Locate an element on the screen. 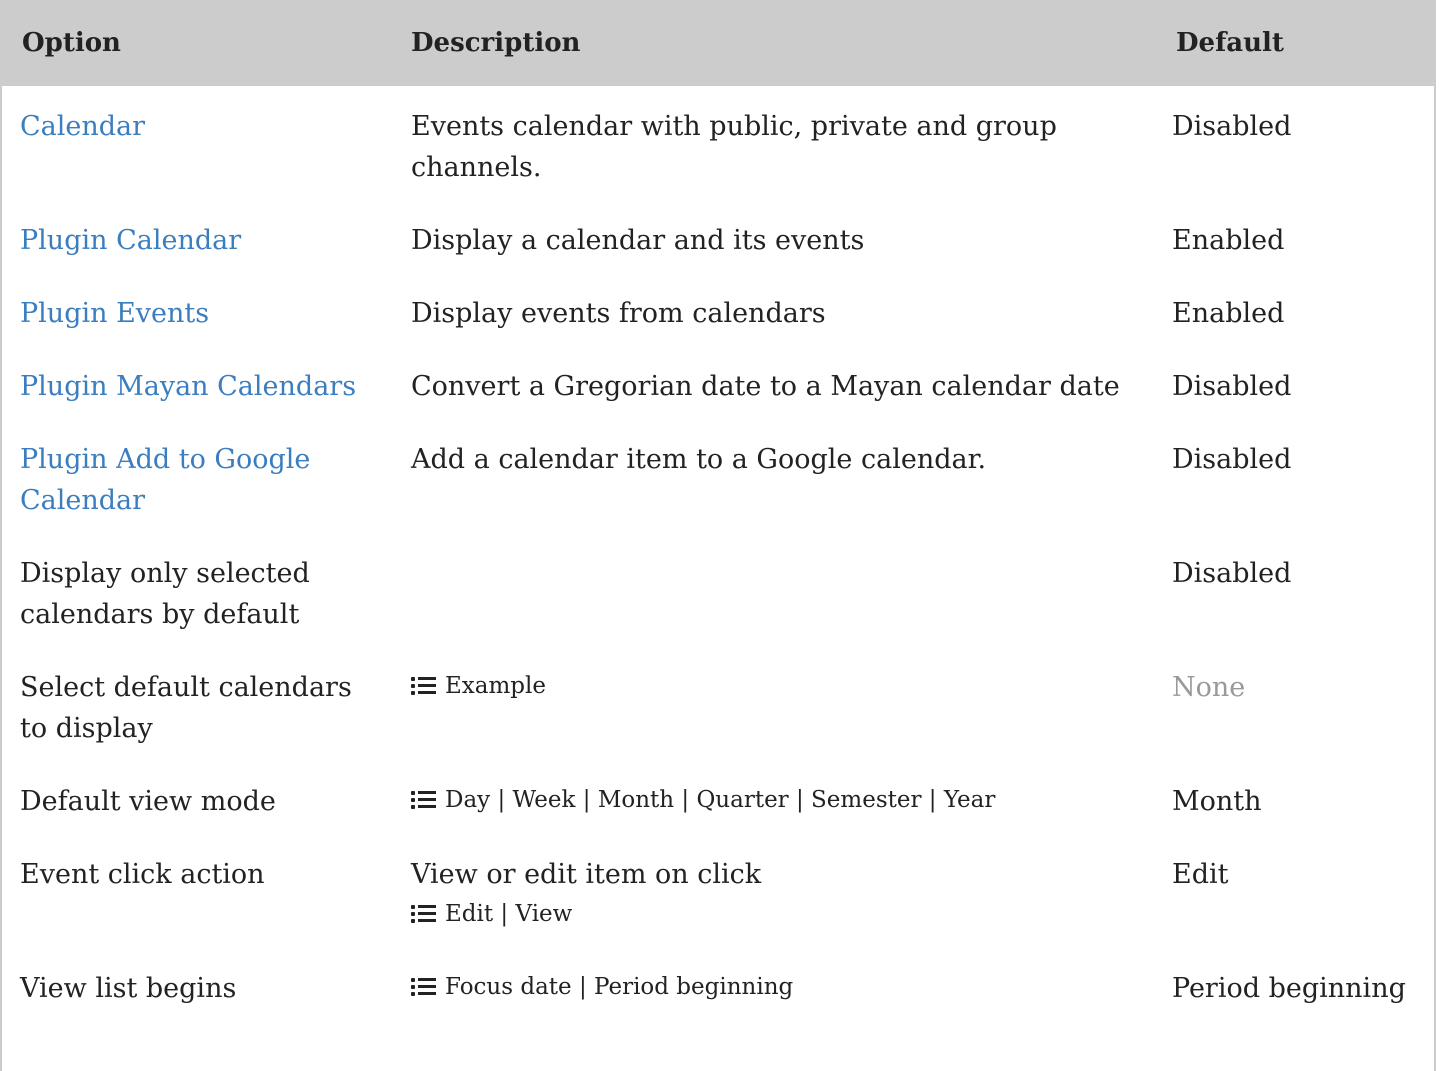  choices-text: Example is located at coordinates (495, 686).